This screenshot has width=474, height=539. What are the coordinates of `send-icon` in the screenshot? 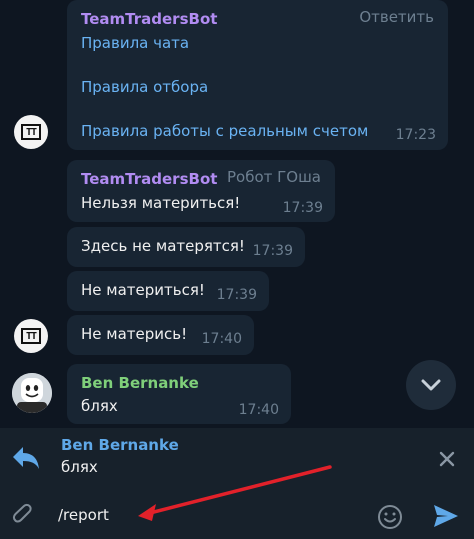 It's located at (446, 516).